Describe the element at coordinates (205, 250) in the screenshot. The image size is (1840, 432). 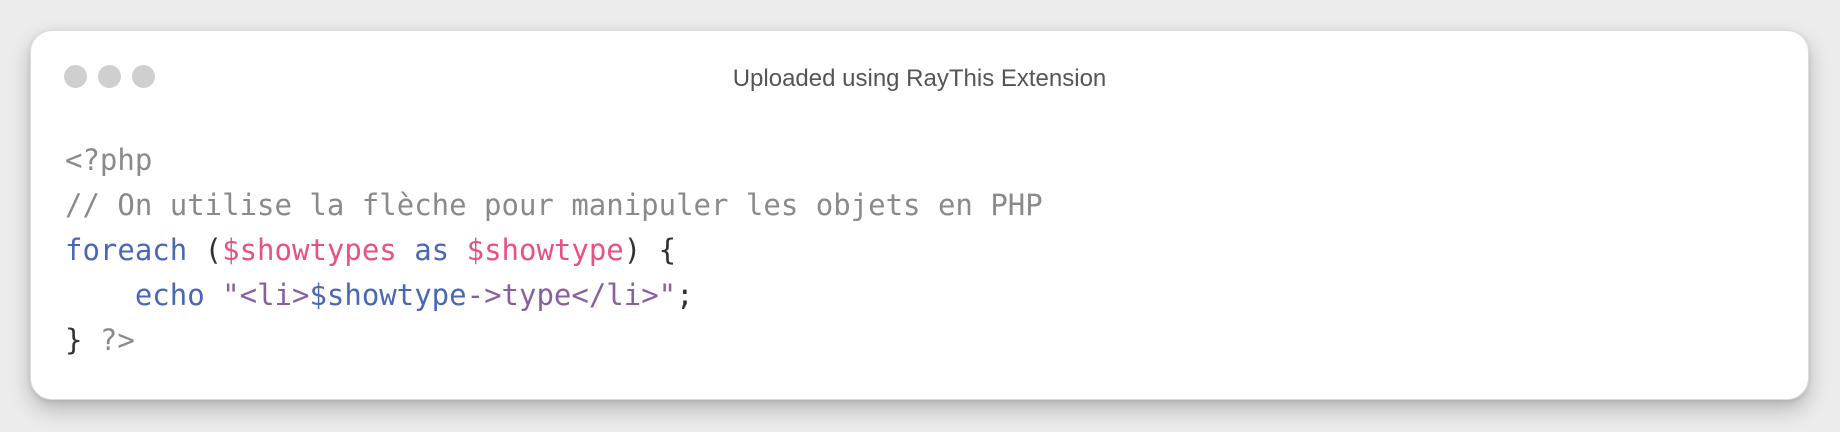
I see `code-token: (` at that location.